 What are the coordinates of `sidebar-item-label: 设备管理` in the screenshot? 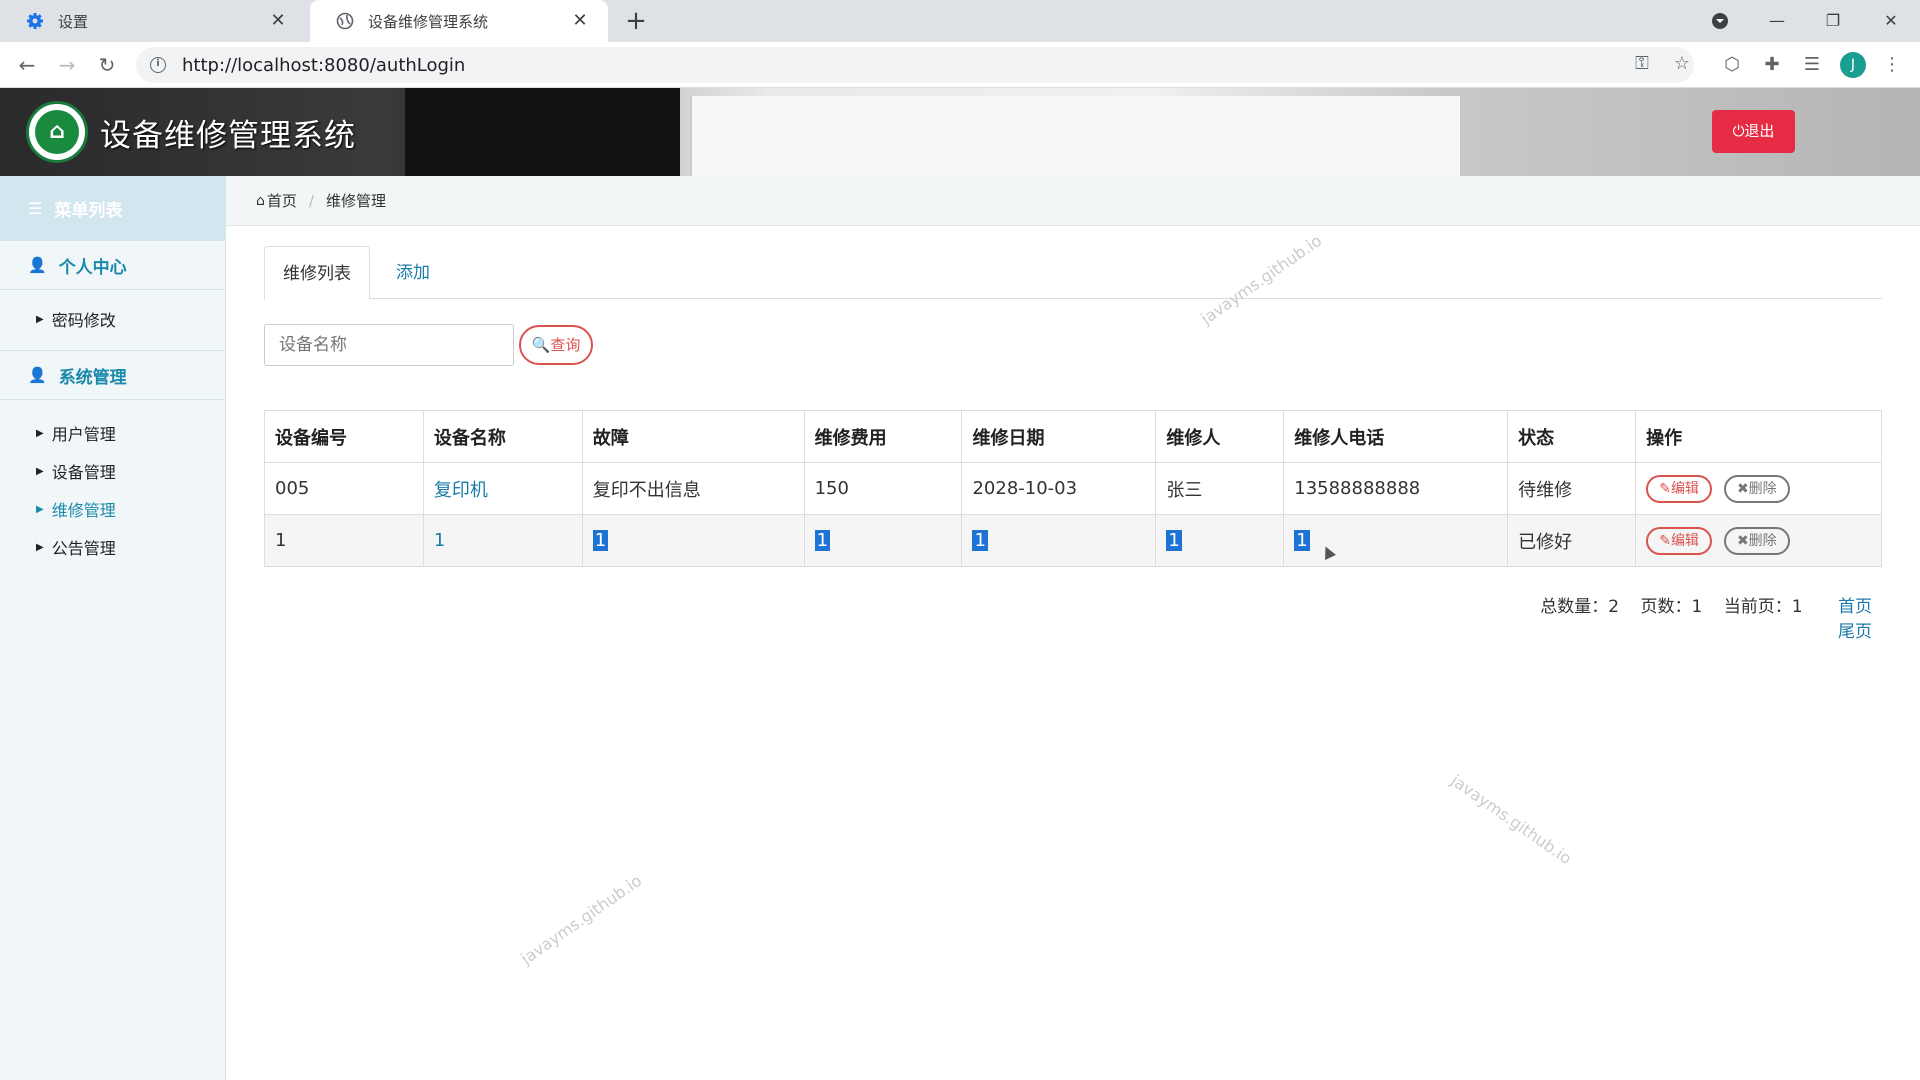 It's located at (83, 472).